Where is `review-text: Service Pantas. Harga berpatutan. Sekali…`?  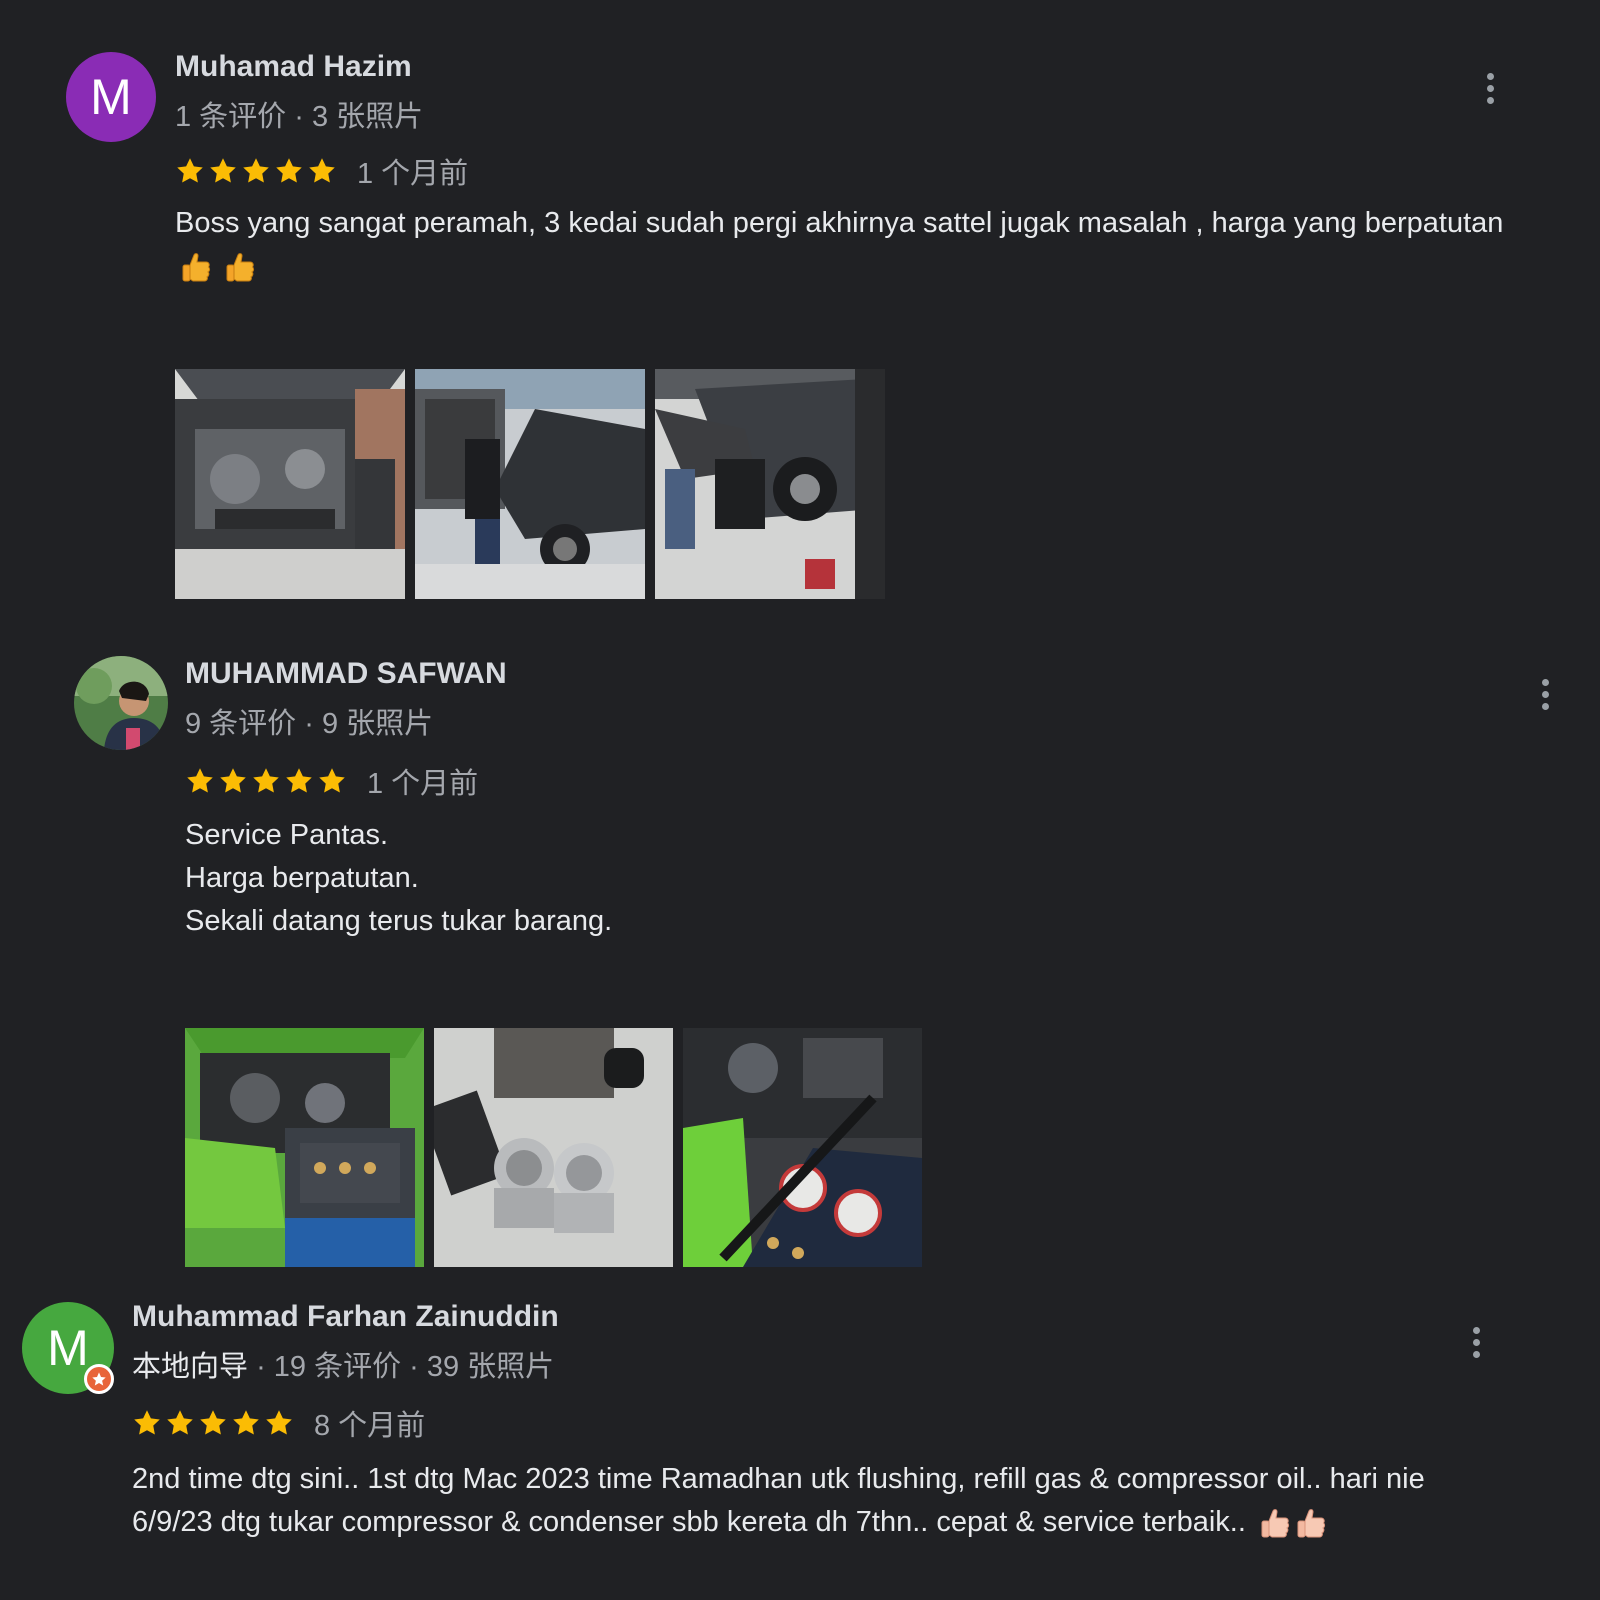
review-text: Service Pantas. Harga berpatutan. Sekali… is located at coordinates (398, 878).